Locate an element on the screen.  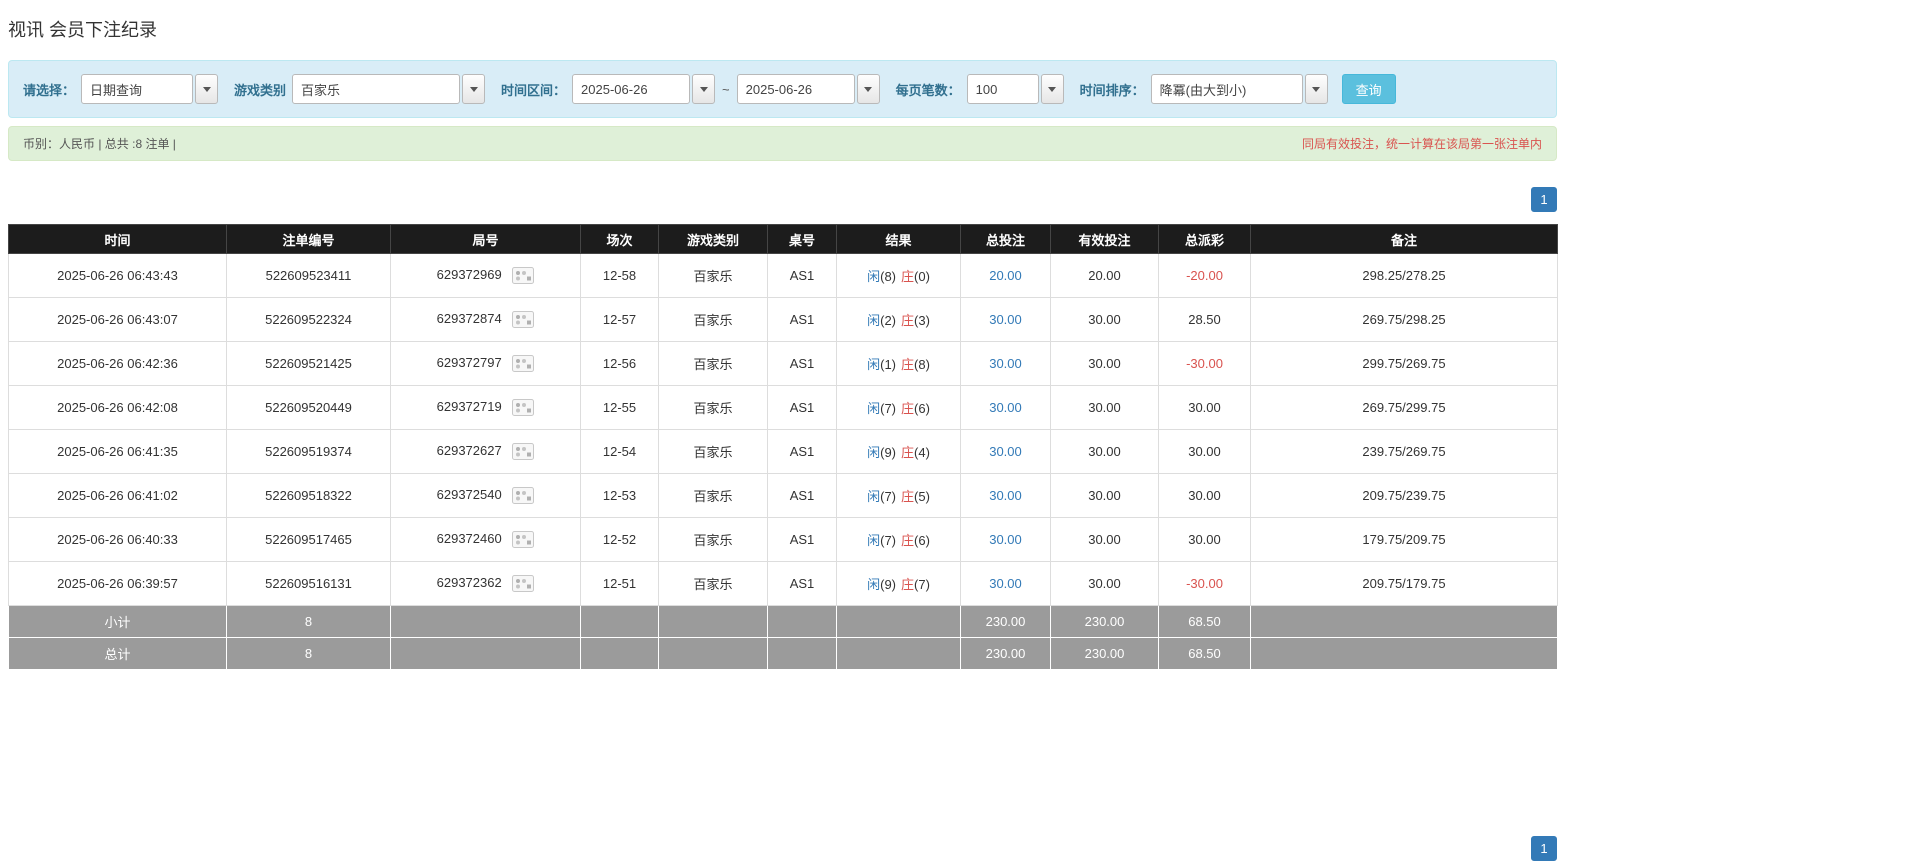
time-sort-input is located at coordinates (1226, 89).